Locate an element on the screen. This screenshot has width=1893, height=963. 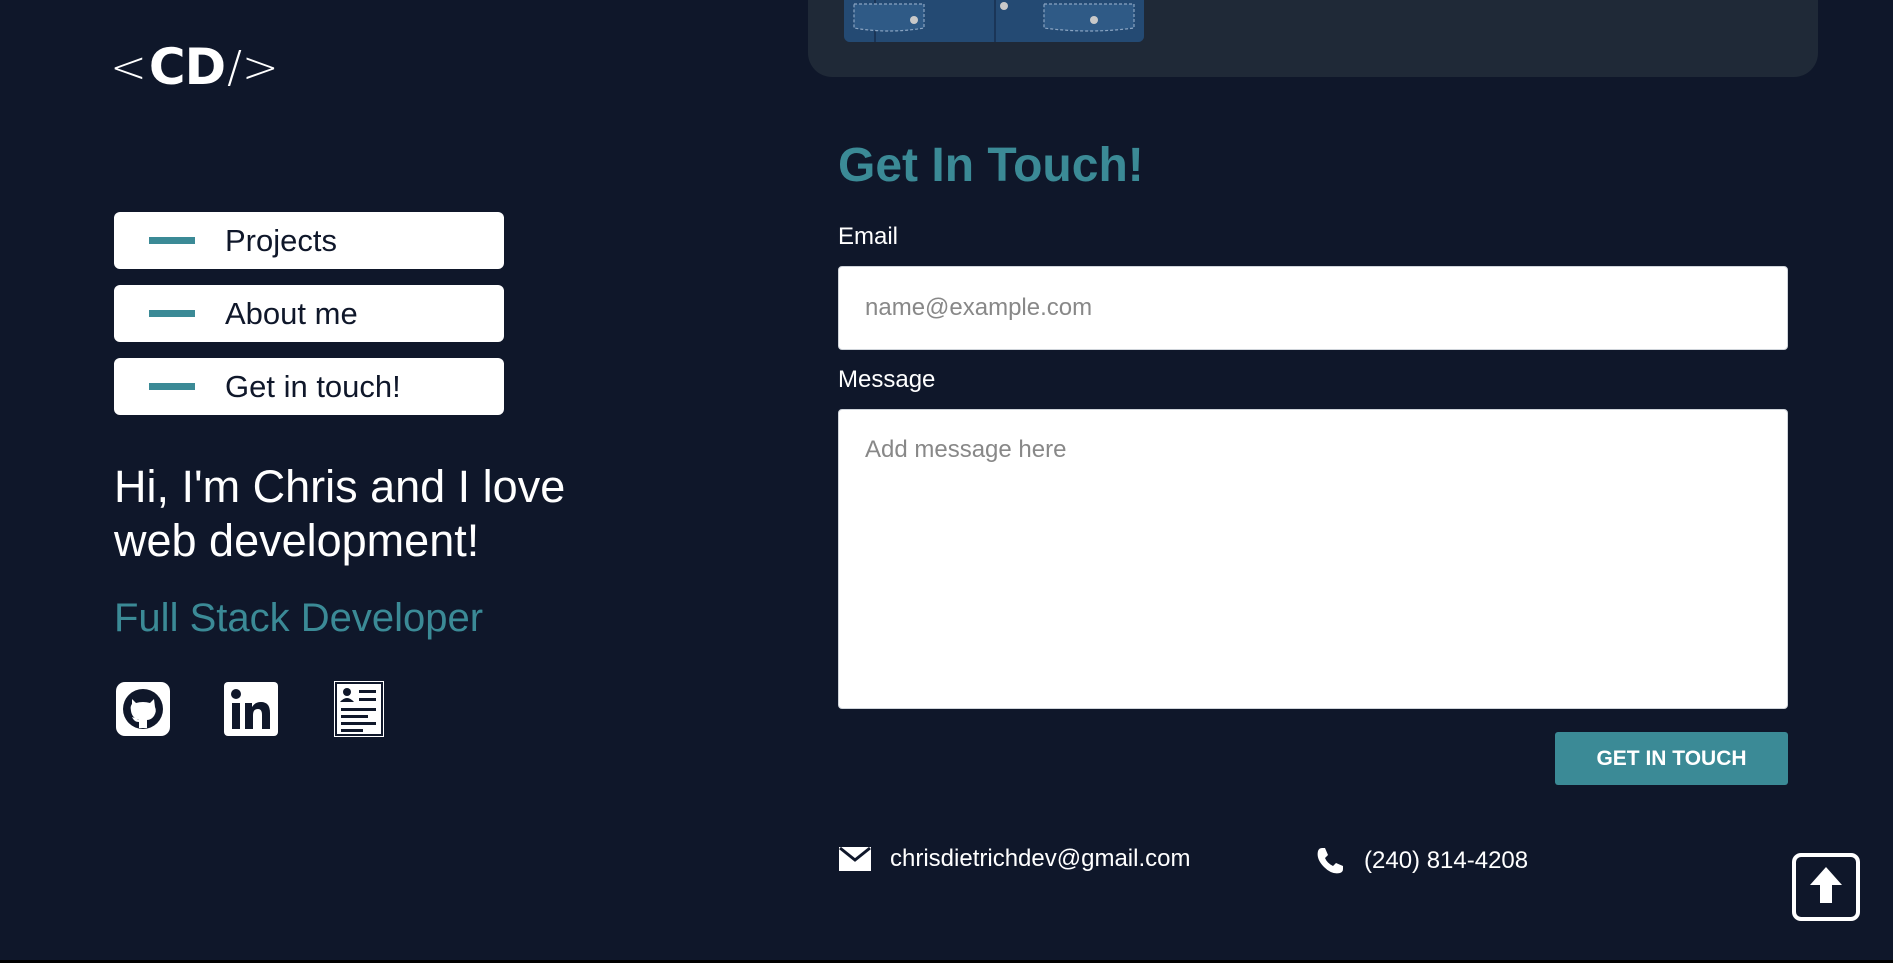
logo-open-bracket: < is located at coordinates (128, 67).